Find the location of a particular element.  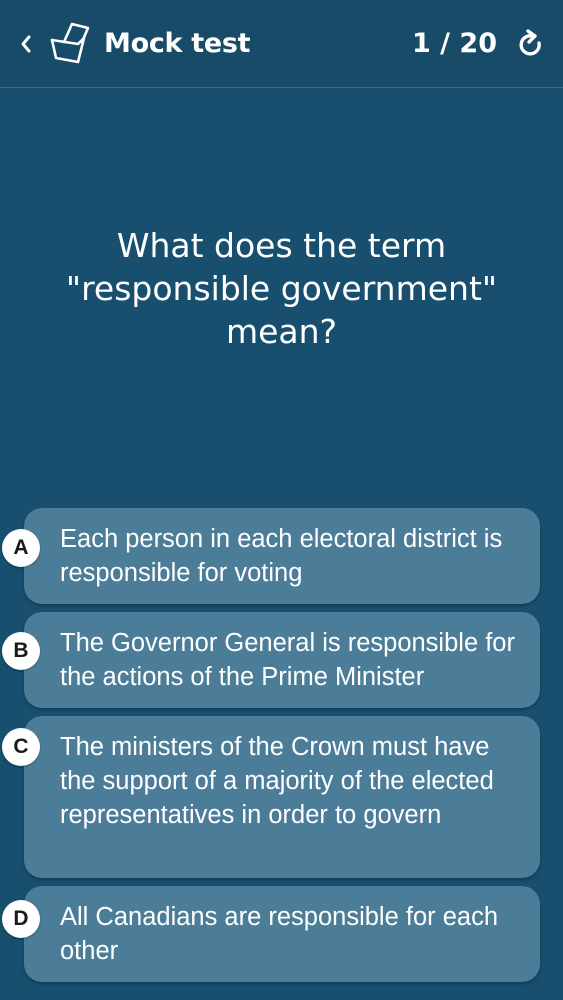

test-paper-icon is located at coordinates (70, 42).